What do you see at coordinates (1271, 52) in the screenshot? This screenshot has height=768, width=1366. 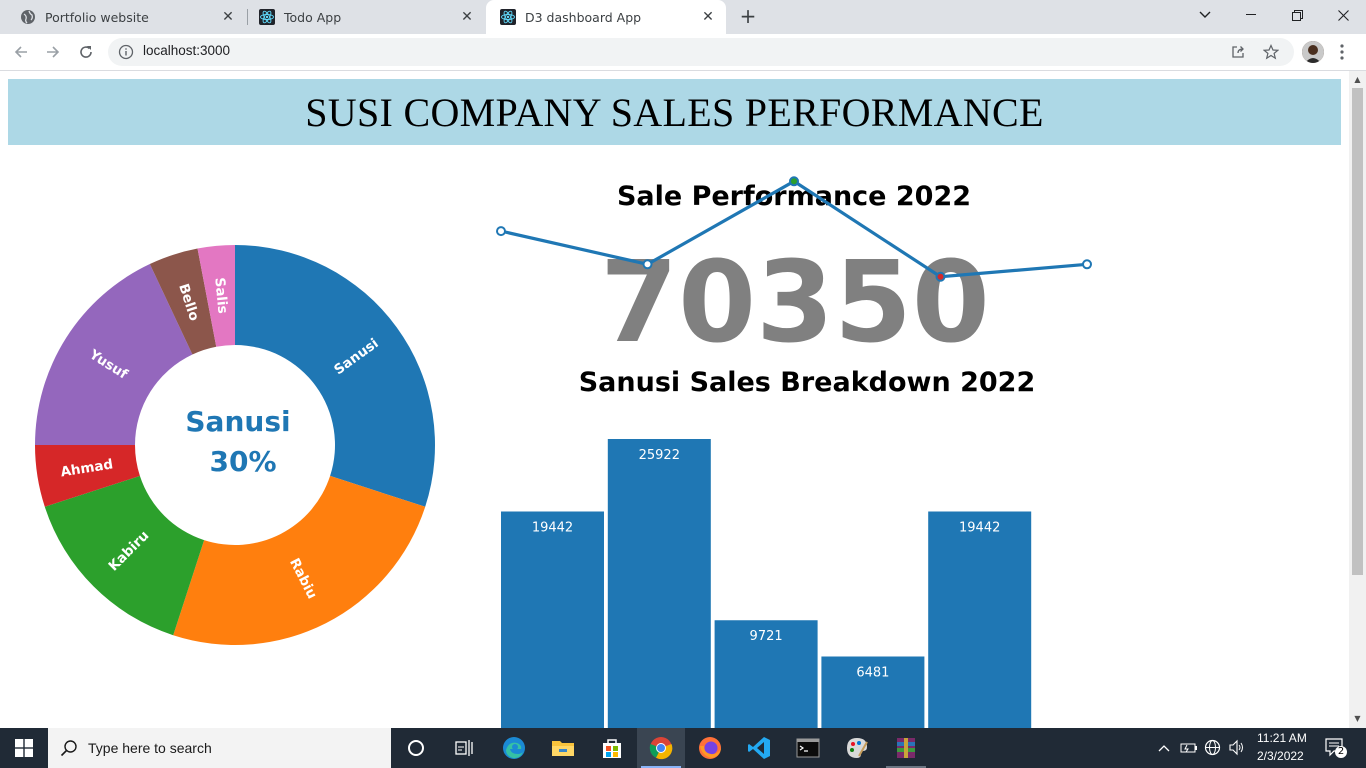 I see `bookmark-star-icon` at bounding box center [1271, 52].